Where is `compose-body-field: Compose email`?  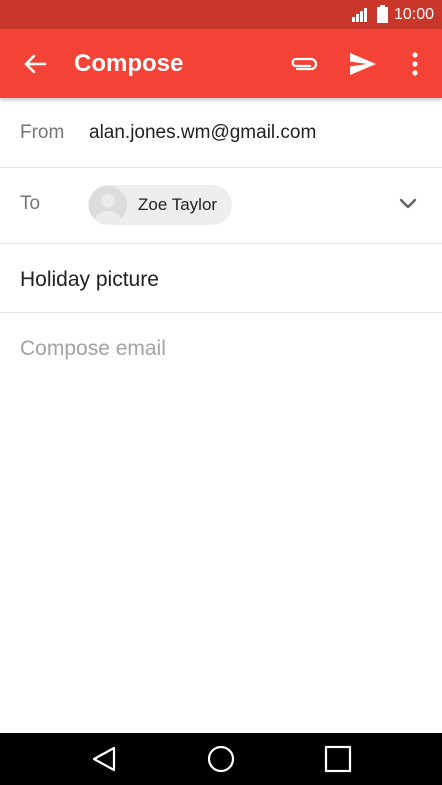 compose-body-field: Compose email is located at coordinates (93, 349).